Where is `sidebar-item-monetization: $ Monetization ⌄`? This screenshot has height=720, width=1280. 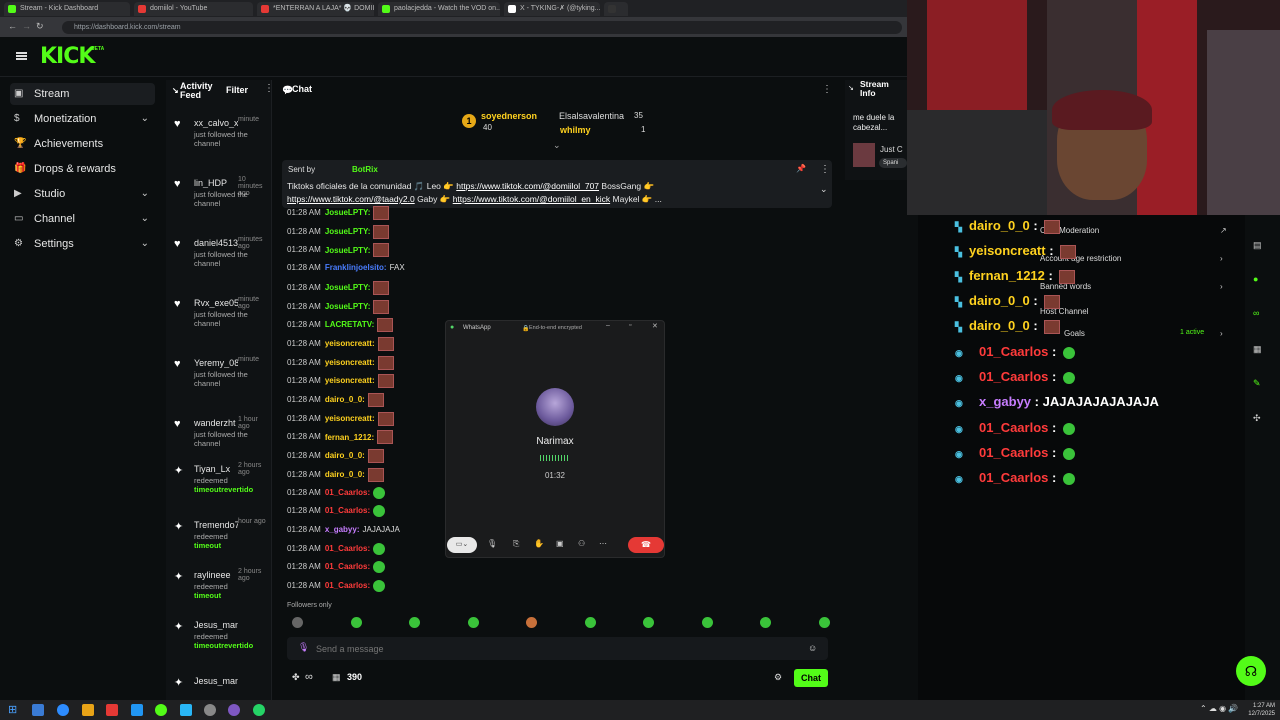
sidebar-item-monetization: $ Monetization ⌄ is located at coordinates (82, 119).